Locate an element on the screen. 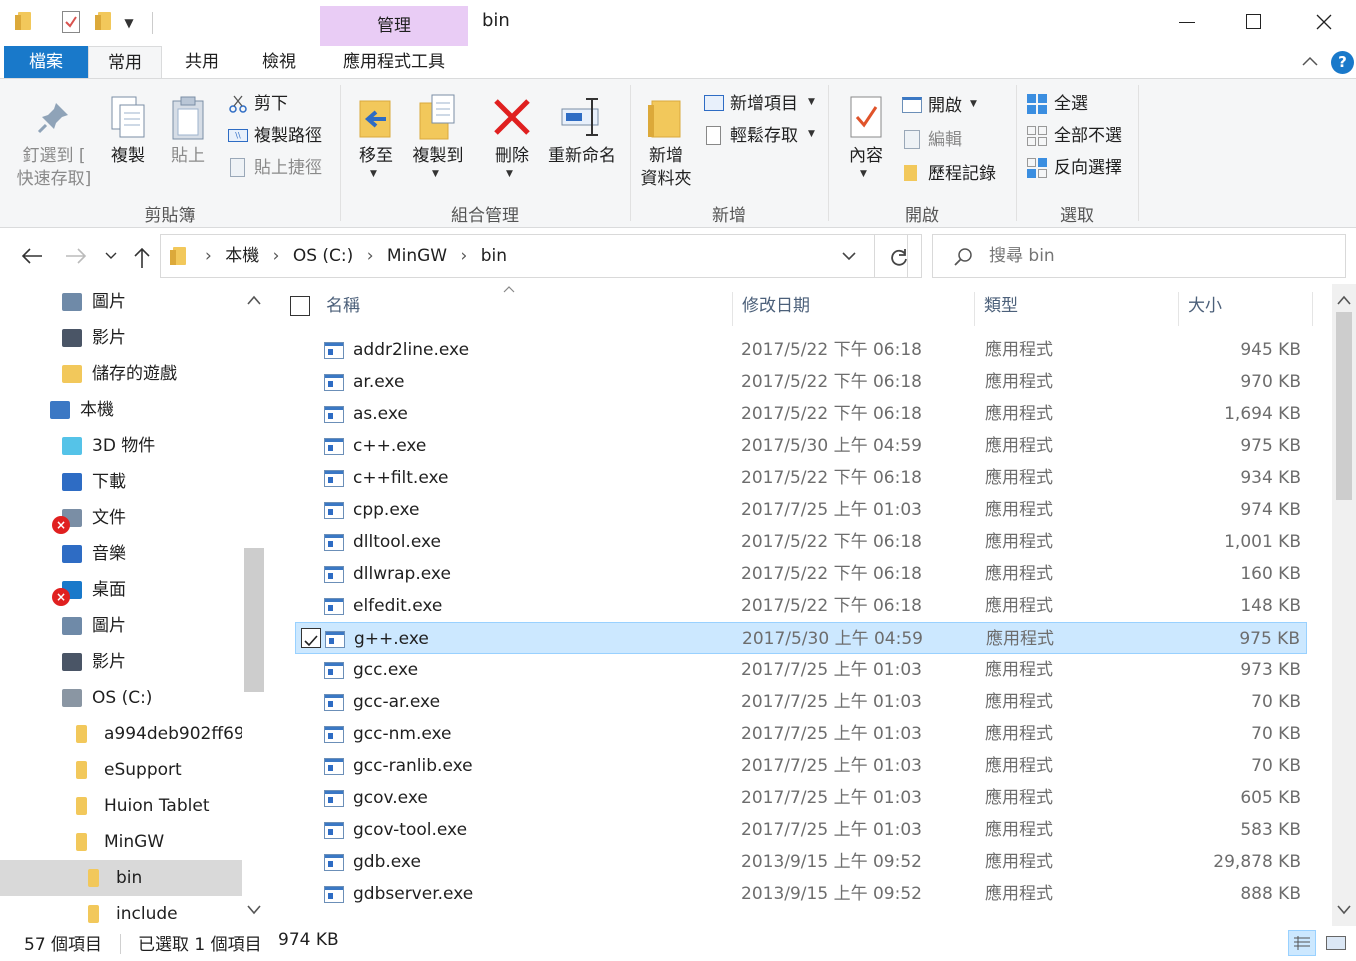 The image size is (1356, 961). file-list-scrollbar-thumb is located at coordinates (1344, 406).